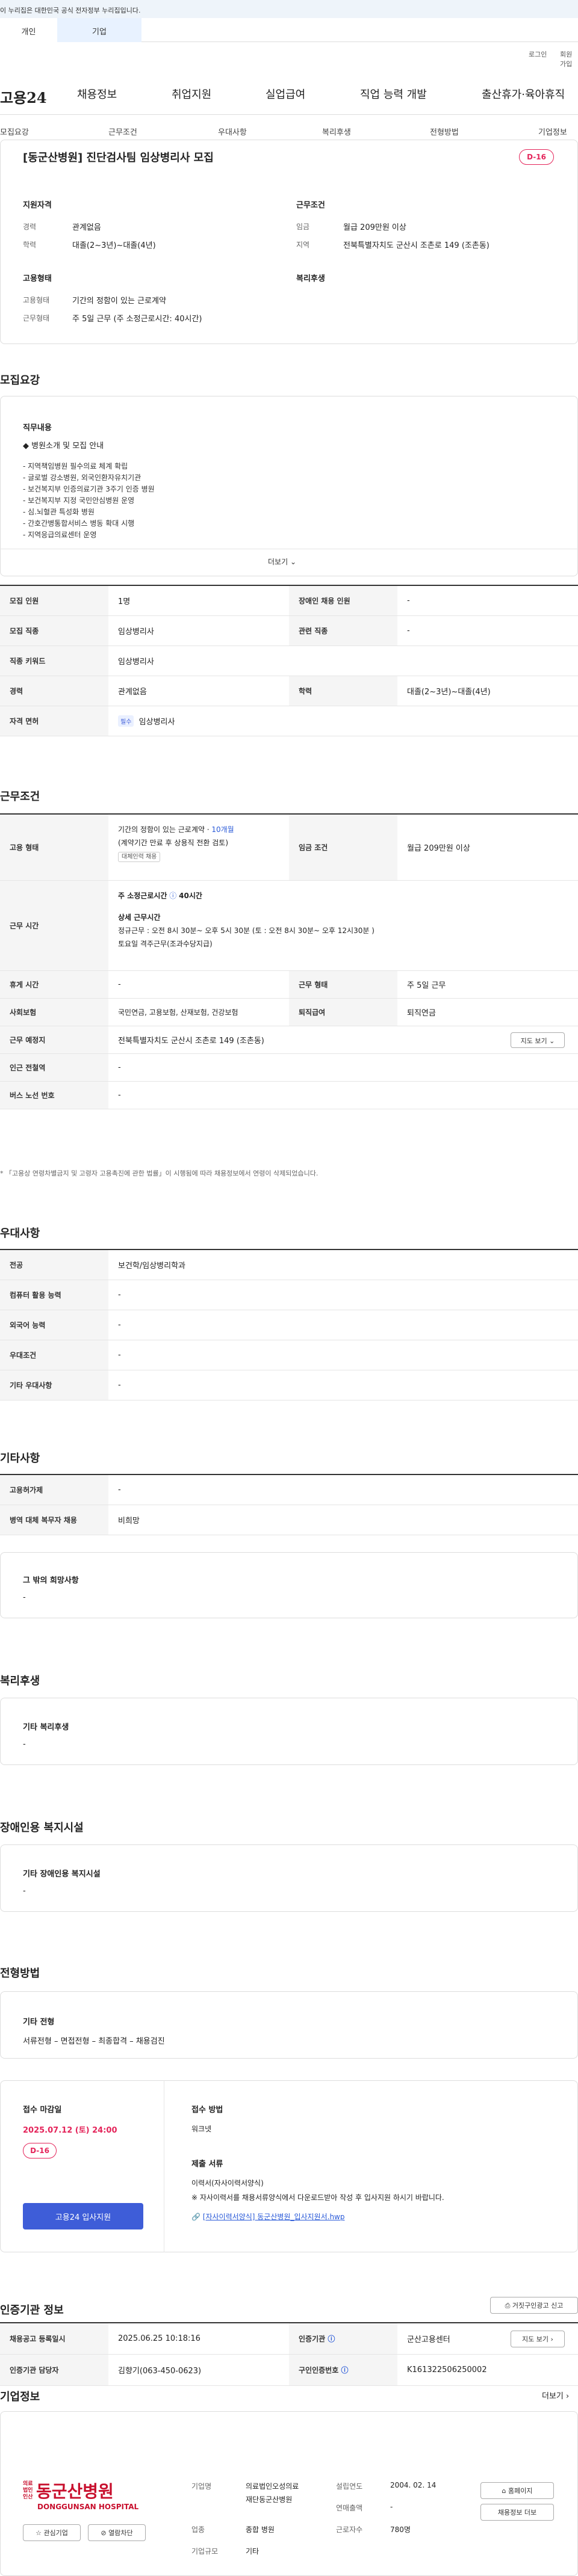  What do you see at coordinates (195, 2217) in the screenshot?
I see `link-icon: 🔗` at bounding box center [195, 2217].